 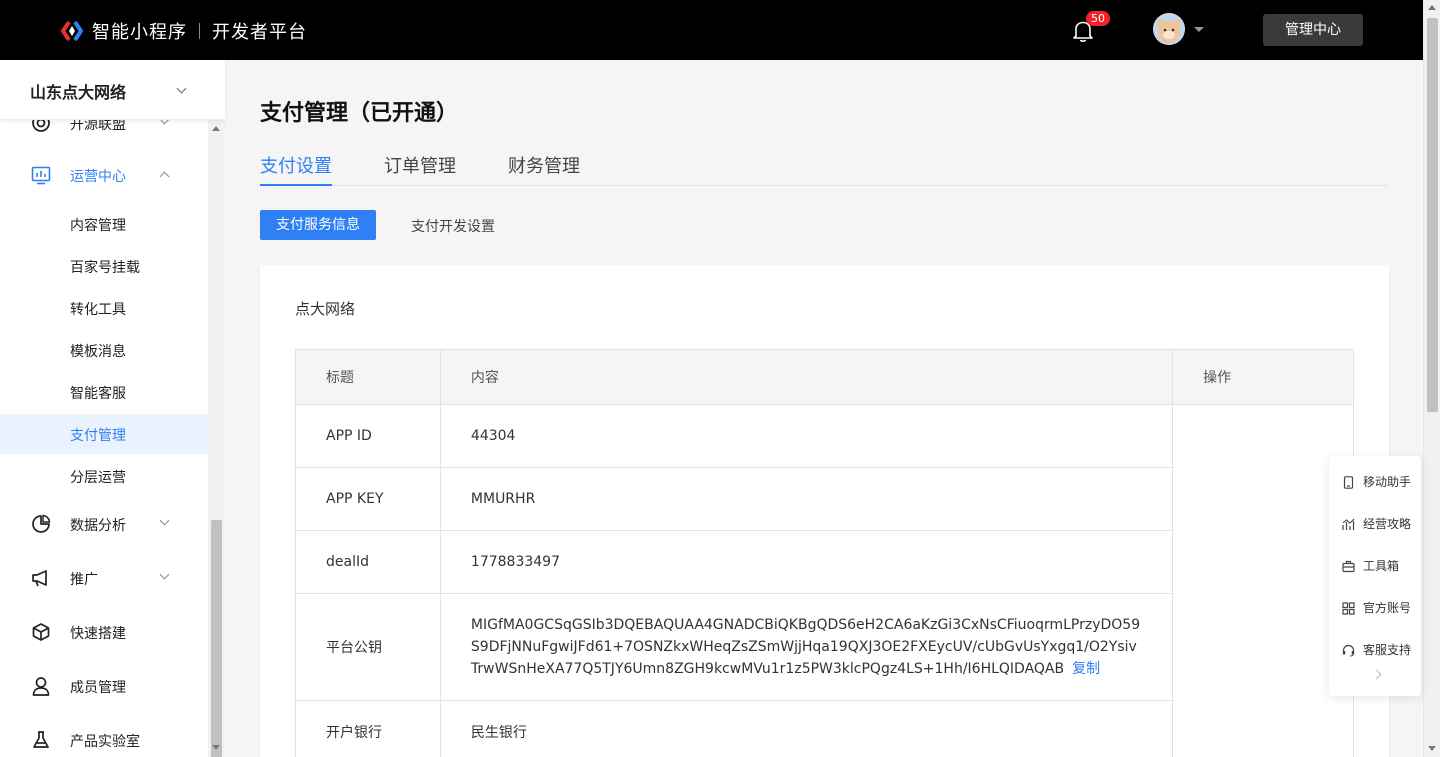 I want to click on sidebar: 开源联盟 运营中心 内容管理 百家号挂载 转化工具 模板消息 智能客服 支付管理, so click(x=112, y=408).